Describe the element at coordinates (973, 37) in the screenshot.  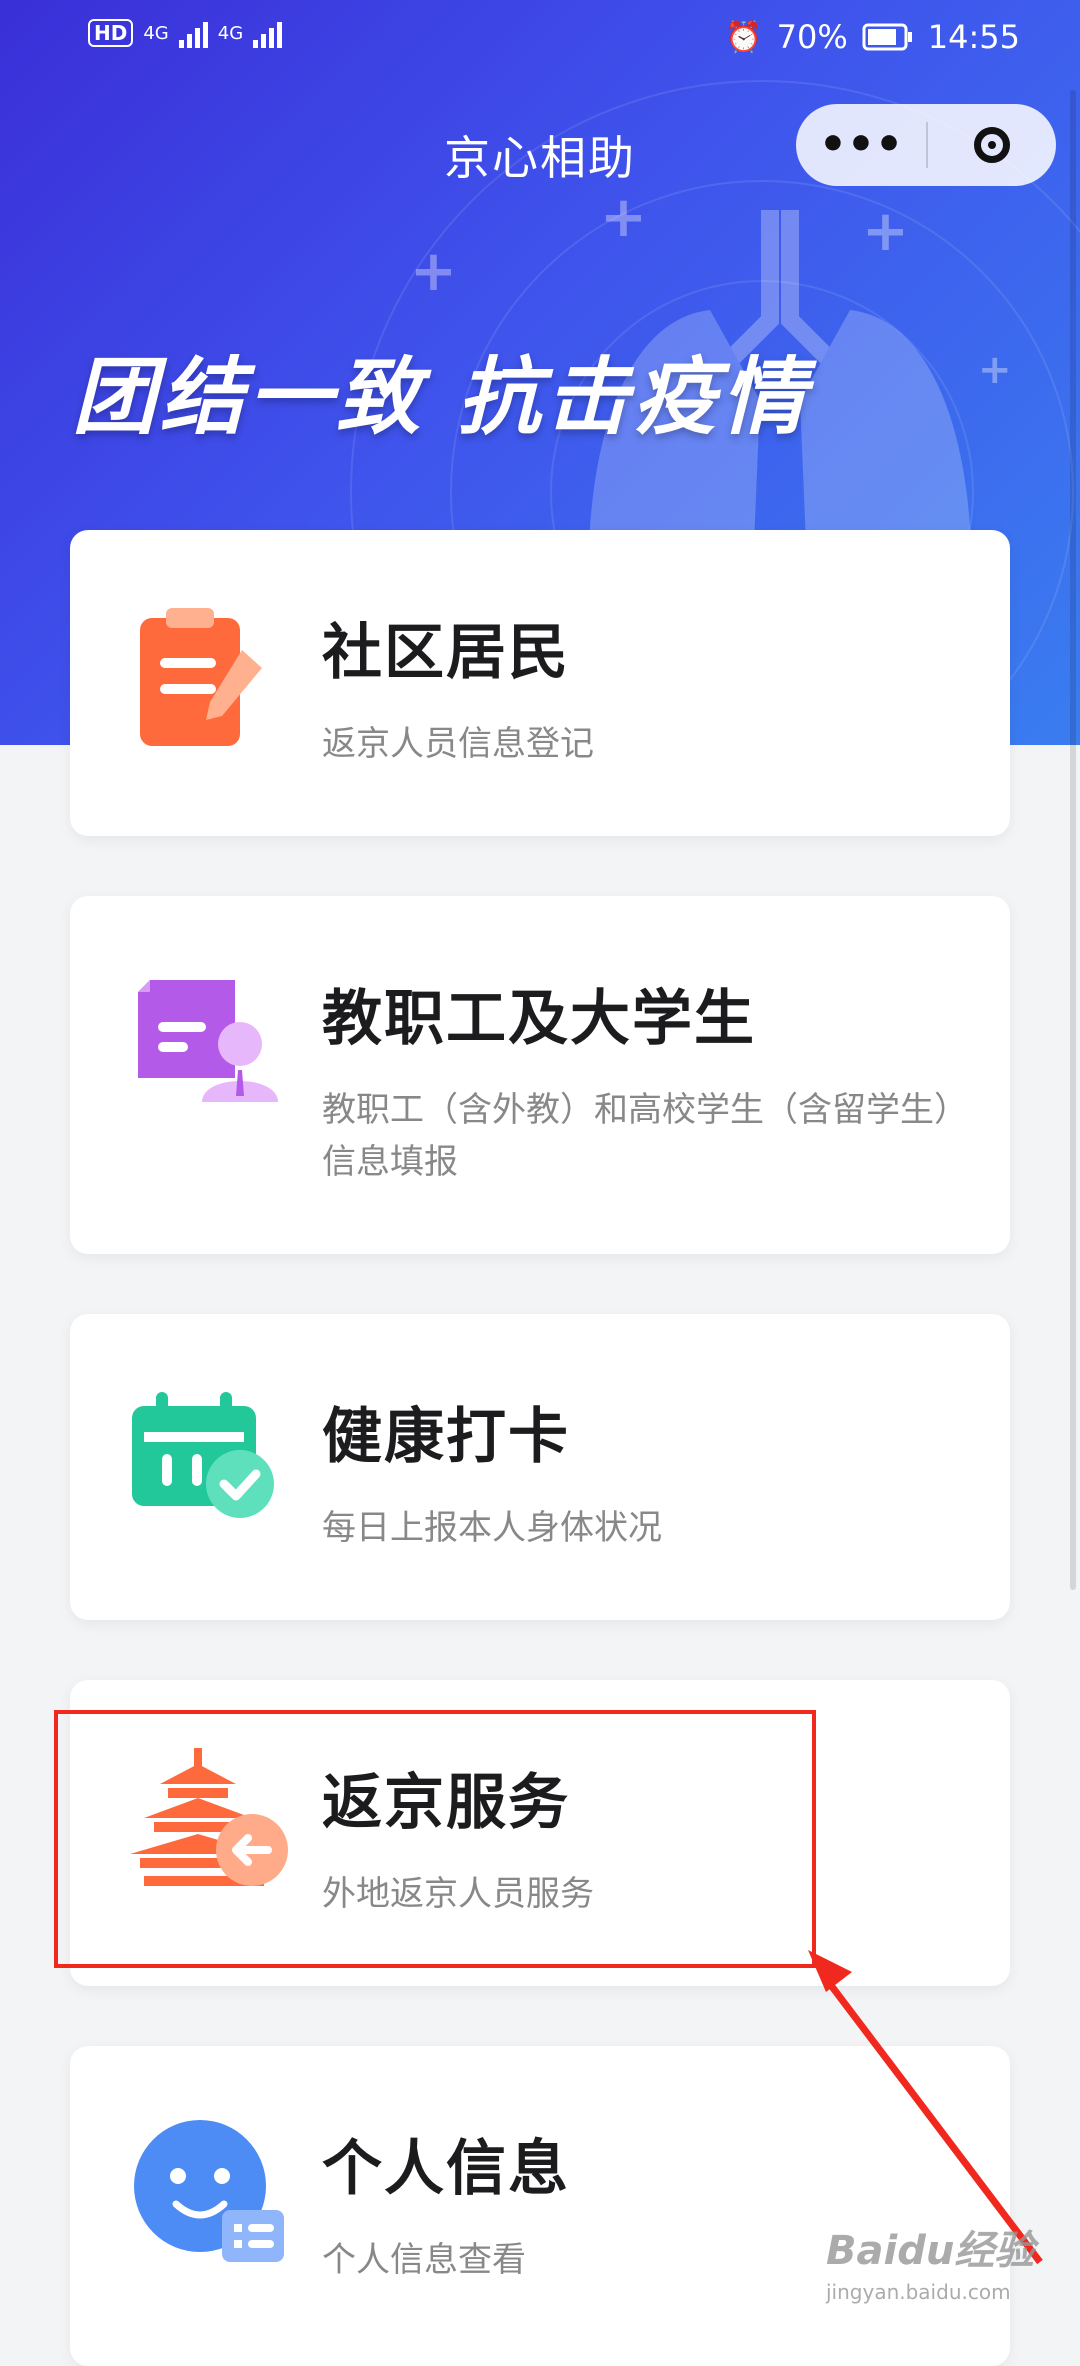
I see `clock: 14:55` at that location.